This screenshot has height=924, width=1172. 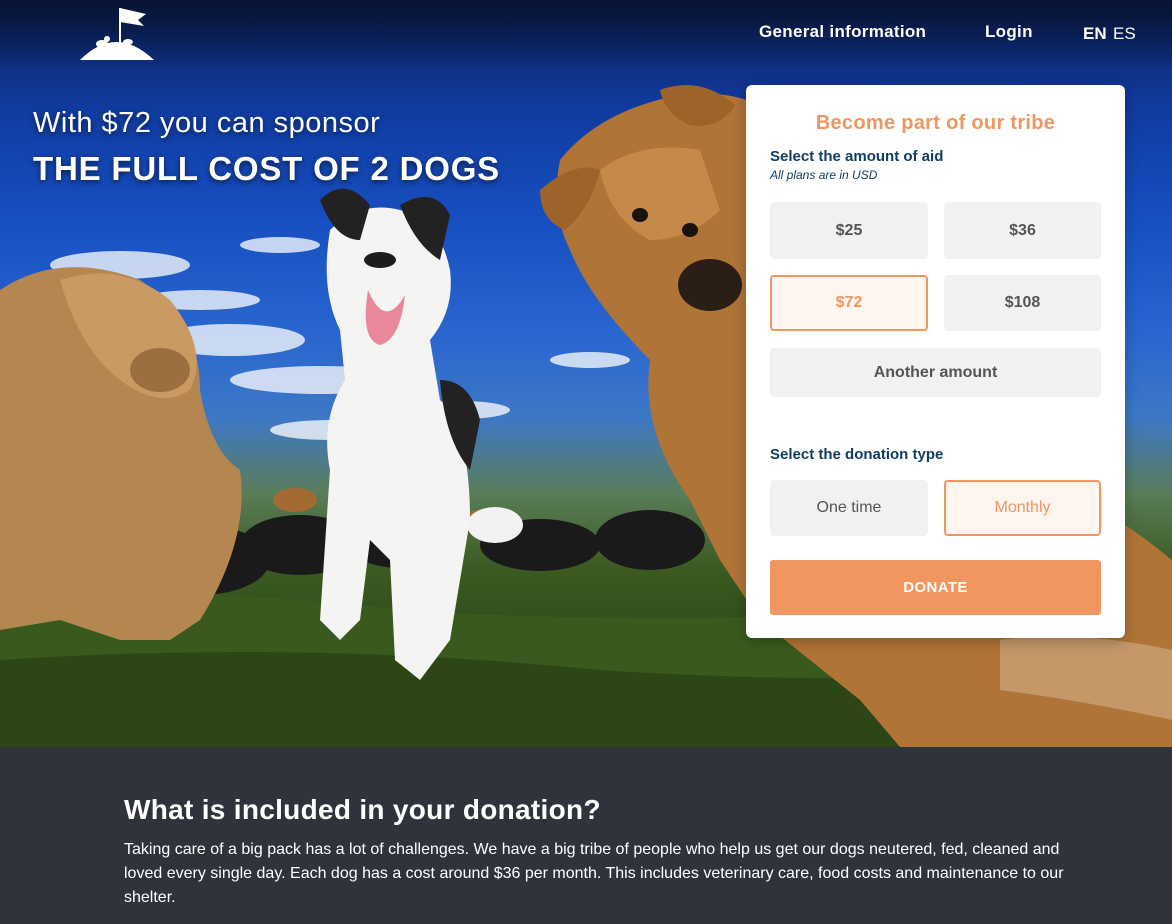 I want to click on donation-type-one-time: One time, so click(x=849, y=508).